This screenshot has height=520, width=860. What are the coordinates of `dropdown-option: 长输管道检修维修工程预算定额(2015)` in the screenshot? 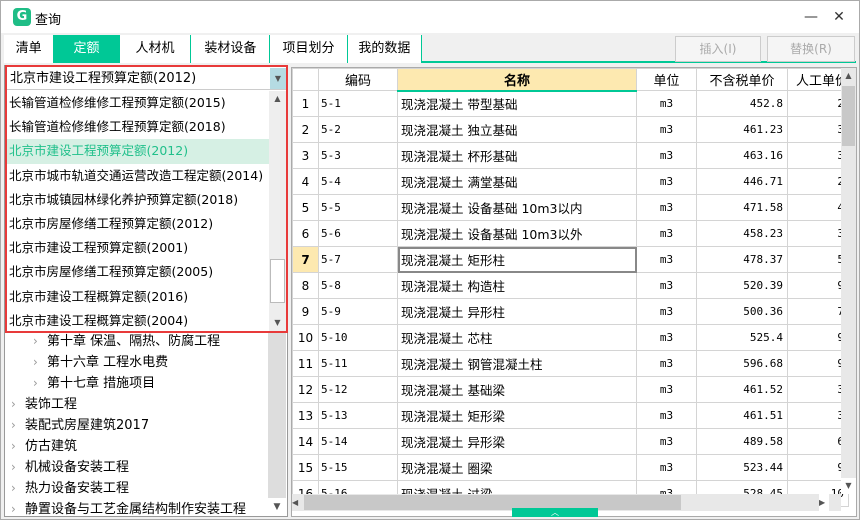 It's located at (138, 103).